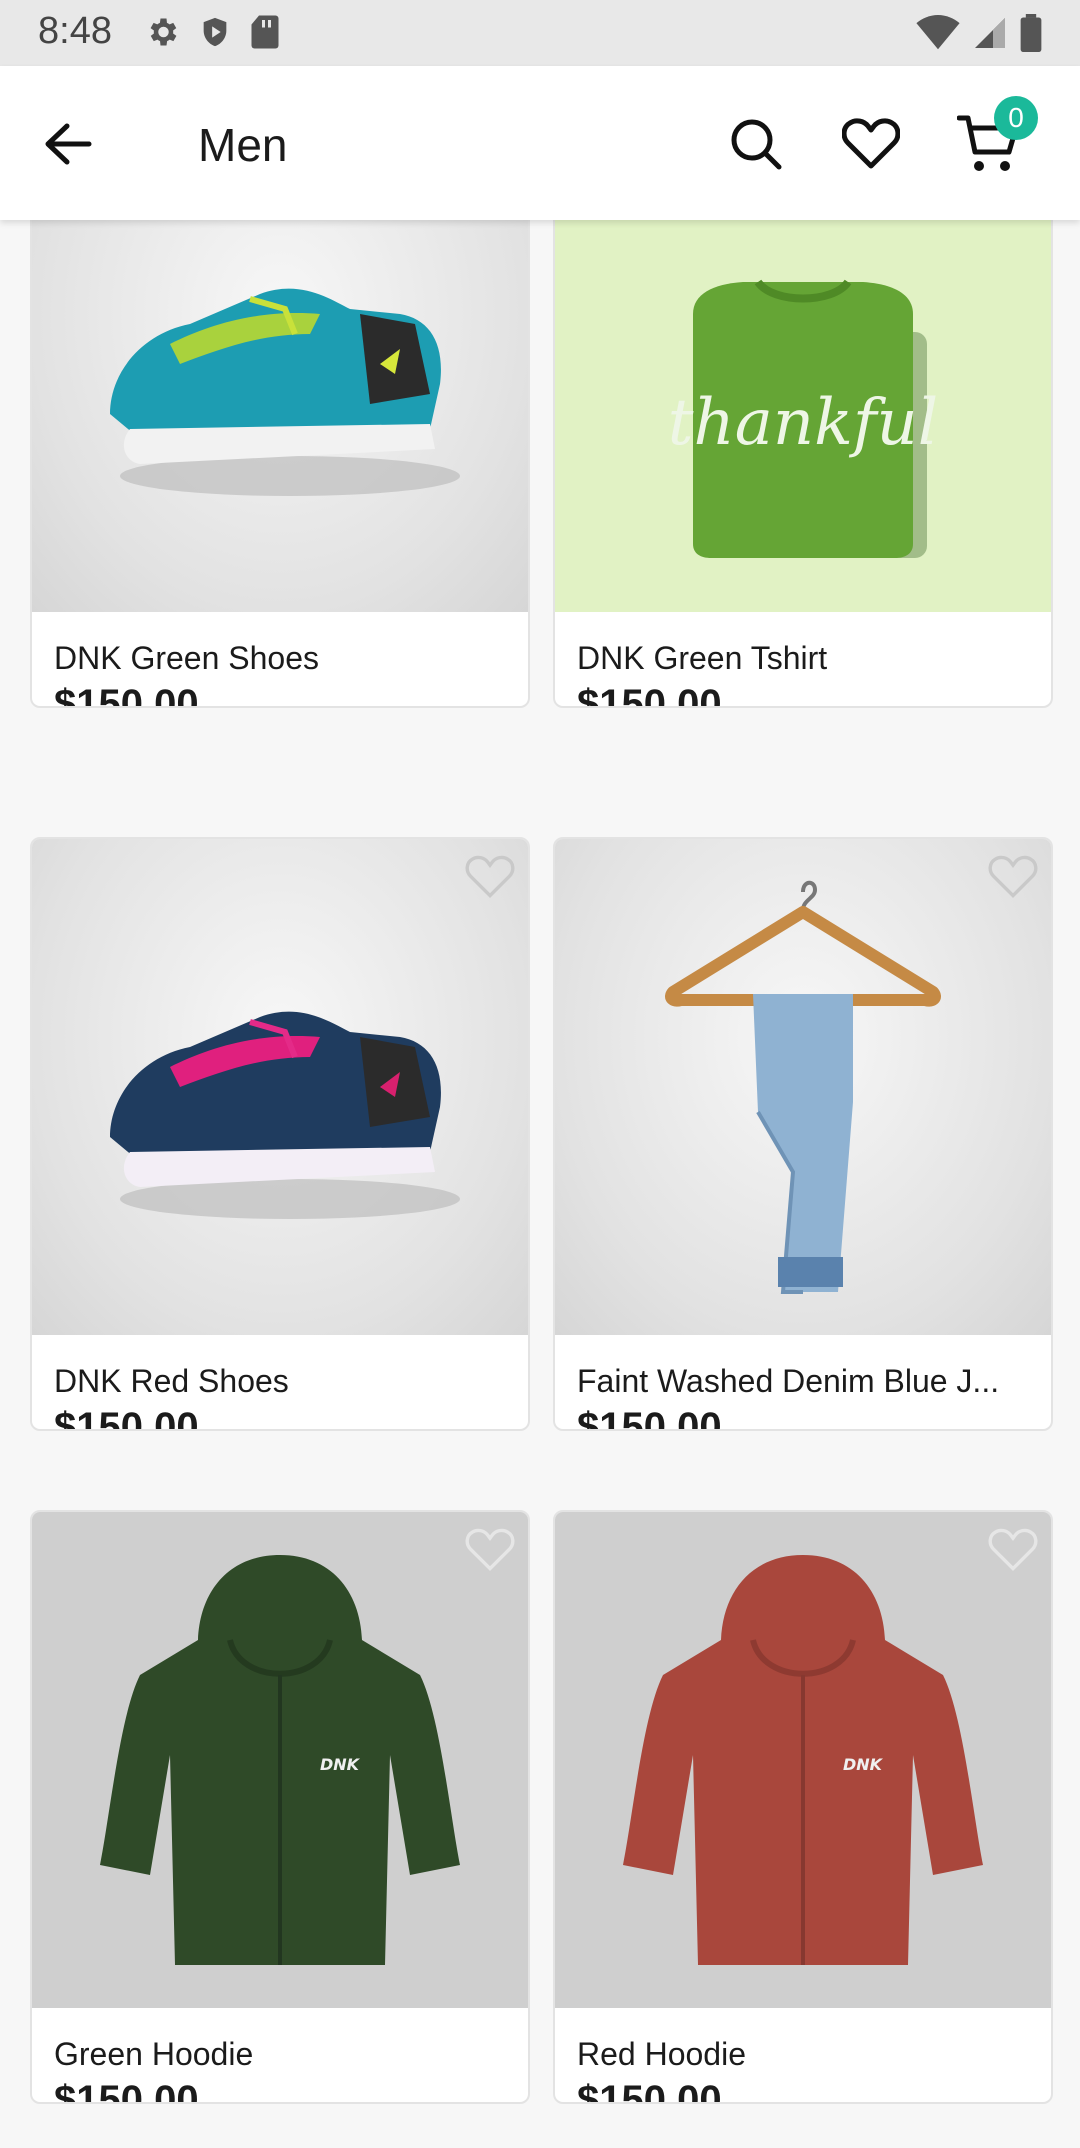  What do you see at coordinates (265, 34) in the screenshot?
I see `sd-card-icon` at bounding box center [265, 34].